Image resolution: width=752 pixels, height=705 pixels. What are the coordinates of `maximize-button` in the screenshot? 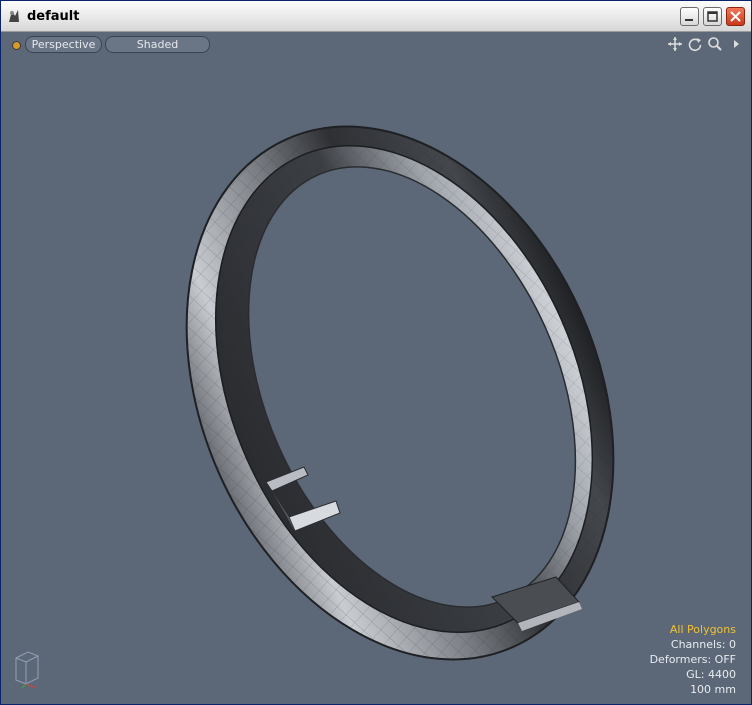 It's located at (712, 16).